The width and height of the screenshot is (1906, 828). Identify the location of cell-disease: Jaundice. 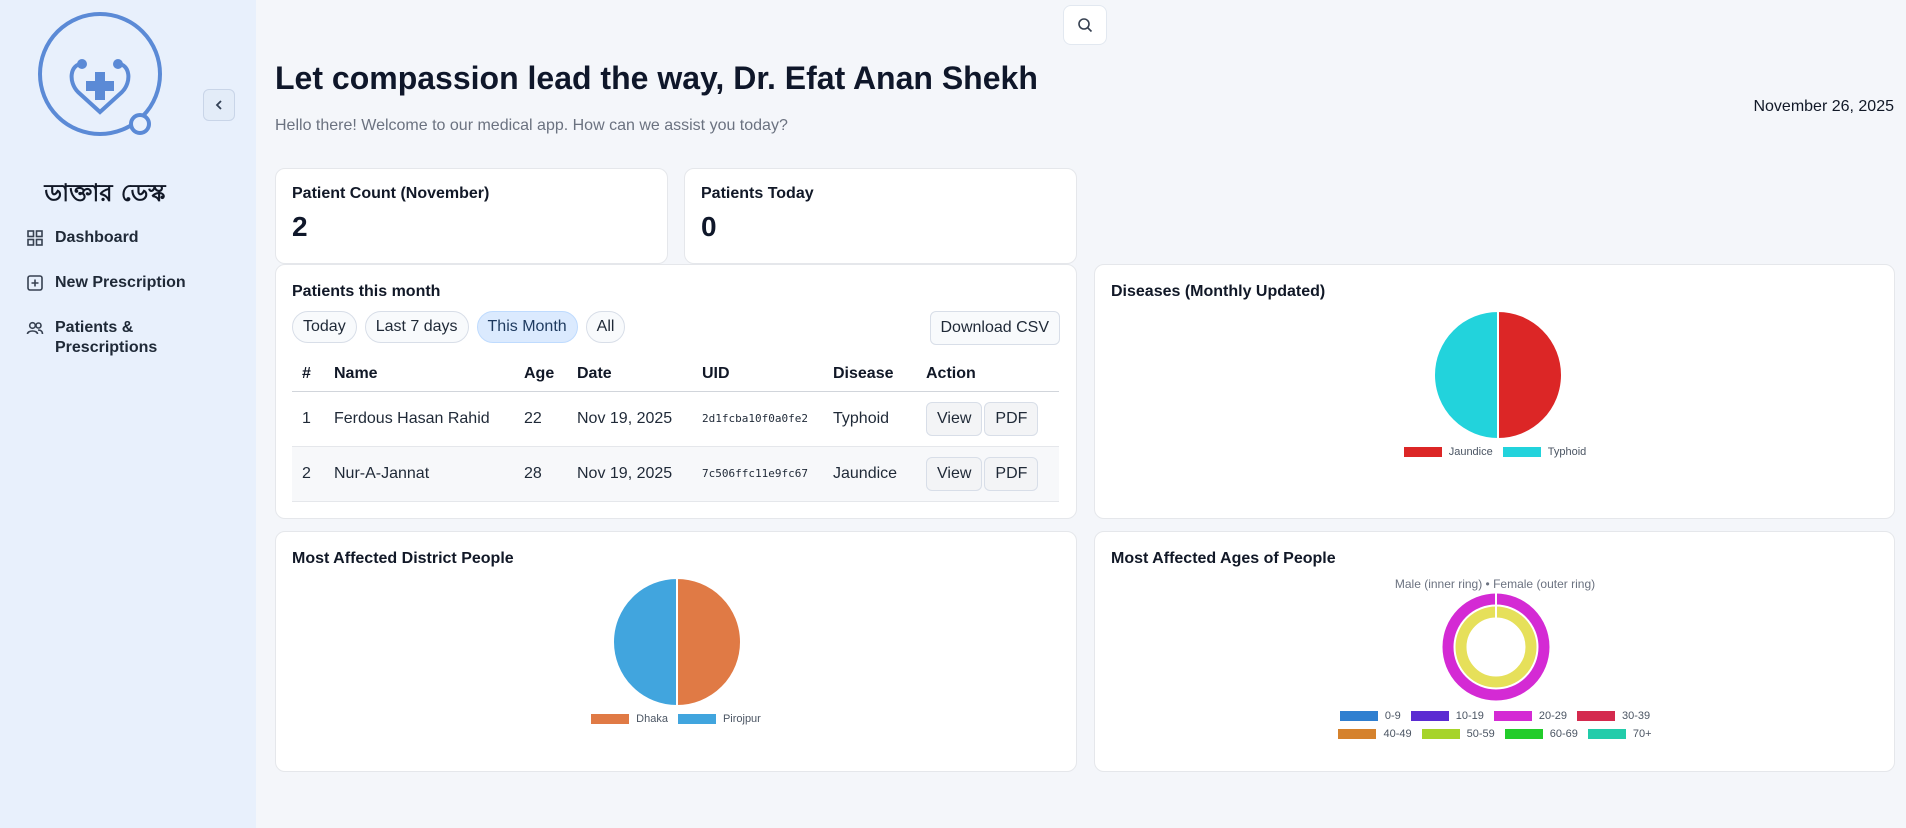
(869, 474).